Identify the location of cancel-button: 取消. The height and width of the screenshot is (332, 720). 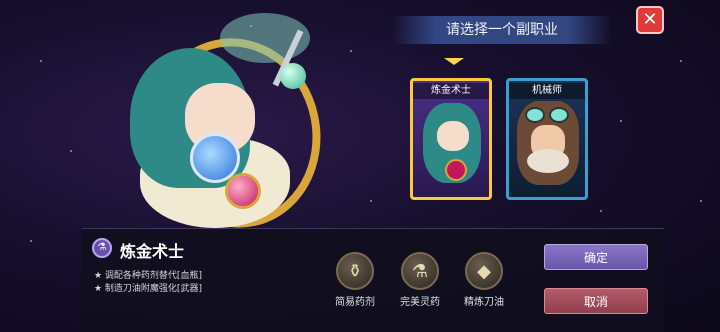
(596, 301).